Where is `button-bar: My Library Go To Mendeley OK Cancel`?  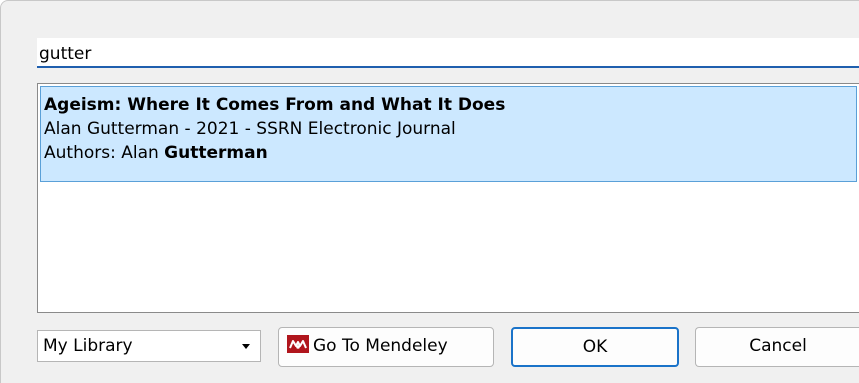 button-bar: My Library Go To Mendeley OK Cancel is located at coordinates (430, 348).